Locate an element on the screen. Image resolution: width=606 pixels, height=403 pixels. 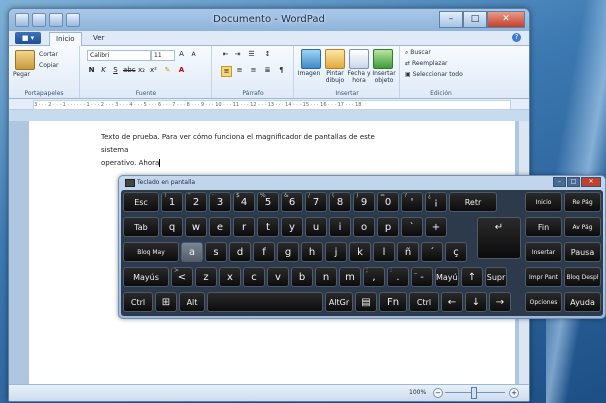
key-m: m is located at coordinates (350, 277).